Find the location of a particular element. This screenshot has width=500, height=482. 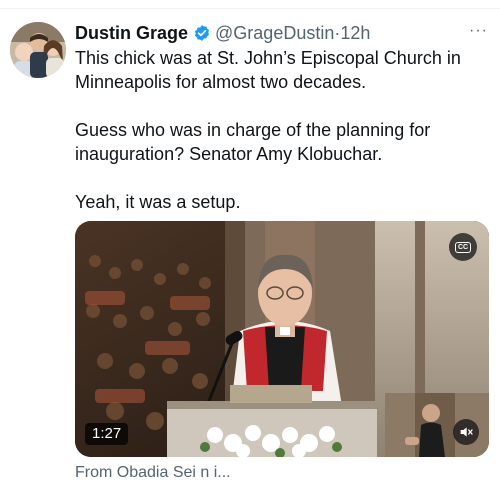

mute-icon is located at coordinates (466, 432).